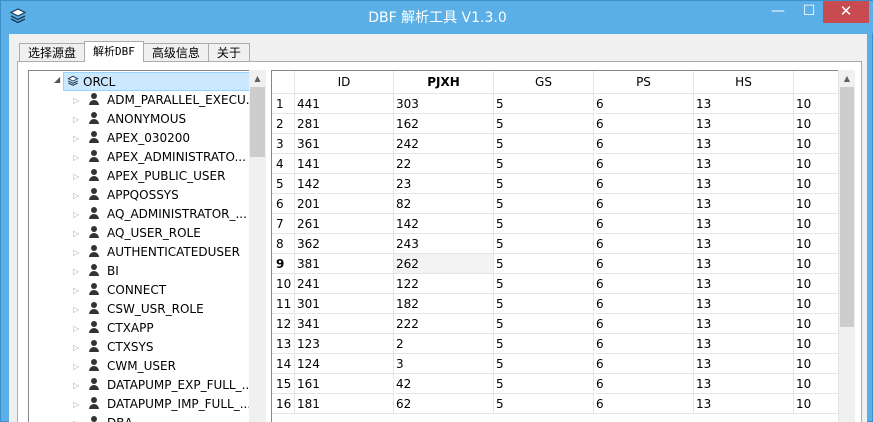 Image resolution: width=873 pixels, height=422 pixels. I want to click on tree-item: ▷ CTXSYS, so click(165, 347).